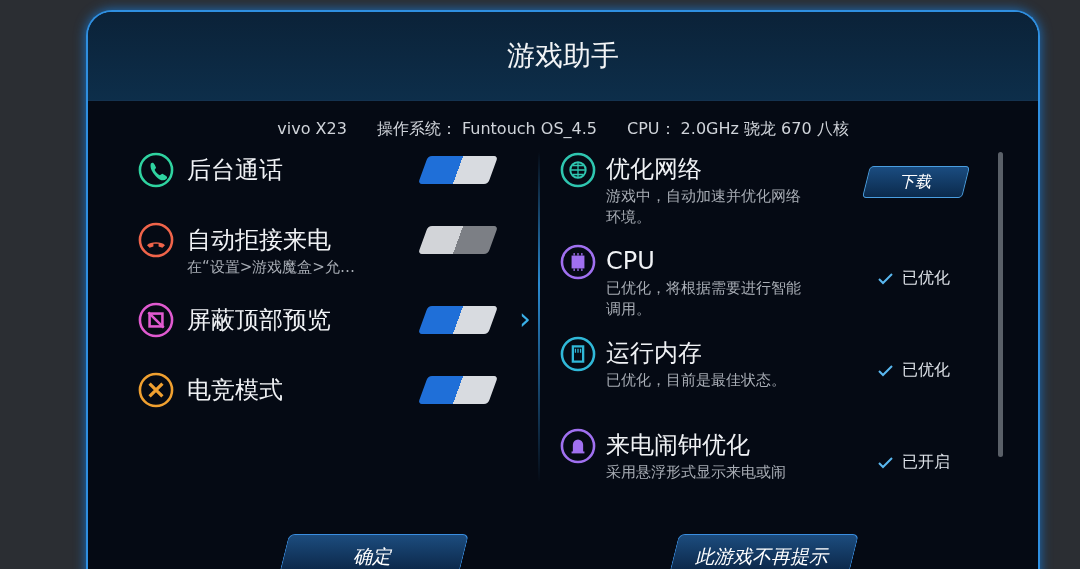  Describe the element at coordinates (654, 169) in the screenshot. I see `optimization-title: 优化网络` at that location.